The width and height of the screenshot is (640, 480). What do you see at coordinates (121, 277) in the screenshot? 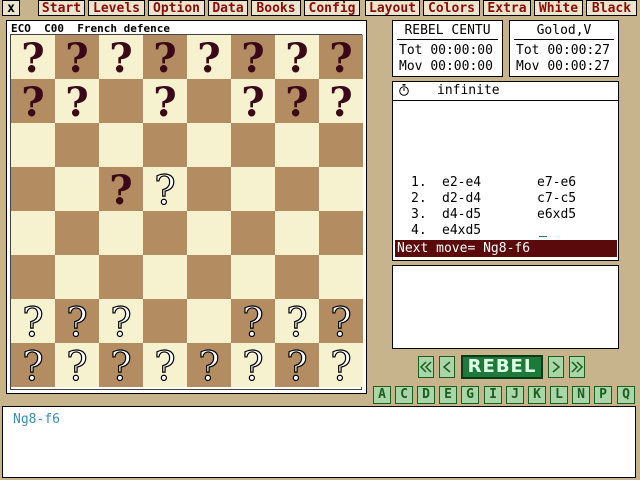
I see `square-c3` at bounding box center [121, 277].